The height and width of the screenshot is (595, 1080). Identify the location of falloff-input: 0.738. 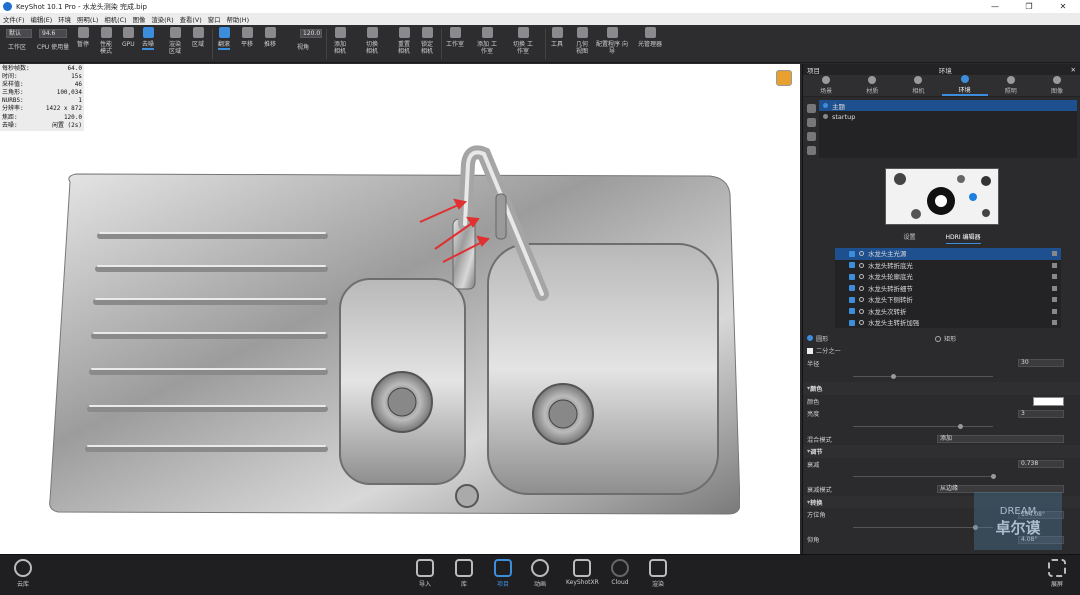
(1041, 464).